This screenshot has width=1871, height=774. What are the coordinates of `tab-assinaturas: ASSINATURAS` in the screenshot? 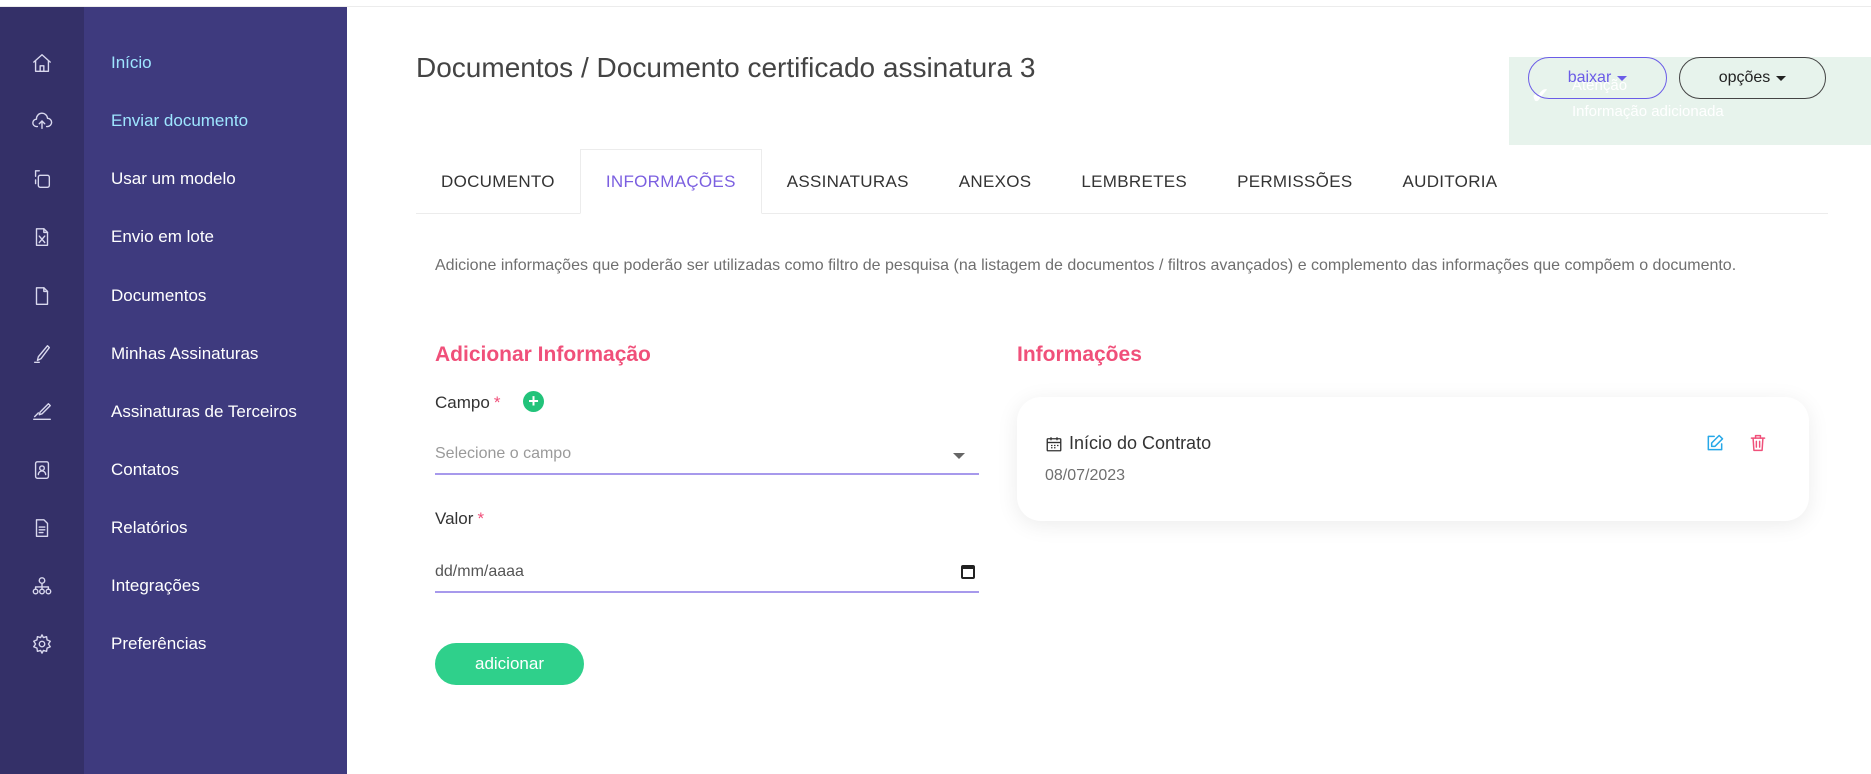 It's located at (848, 181).